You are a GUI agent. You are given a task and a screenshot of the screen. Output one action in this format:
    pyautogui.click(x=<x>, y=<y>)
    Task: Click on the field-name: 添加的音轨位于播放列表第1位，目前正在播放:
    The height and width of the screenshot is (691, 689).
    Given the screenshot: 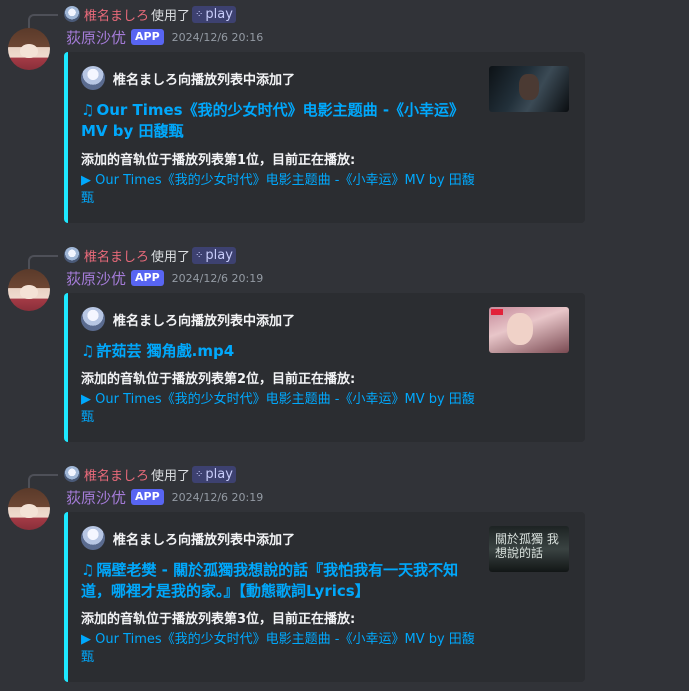 What is the action you would take?
    pyautogui.click(x=218, y=160)
    